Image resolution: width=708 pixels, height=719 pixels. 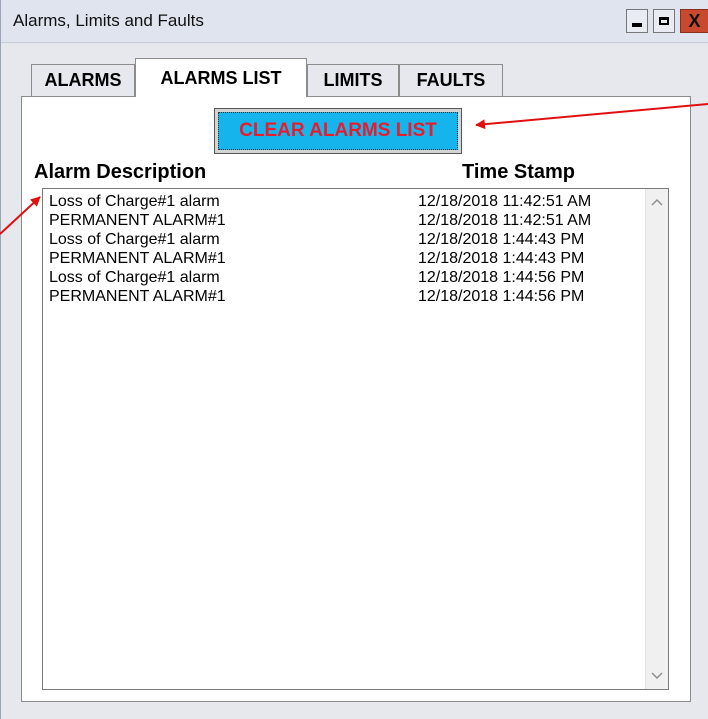 What do you see at coordinates (354, 21) in the screenshot?
I see `title-bar: Alarms, Limits and Faults X` at bounding box center [354, 21].